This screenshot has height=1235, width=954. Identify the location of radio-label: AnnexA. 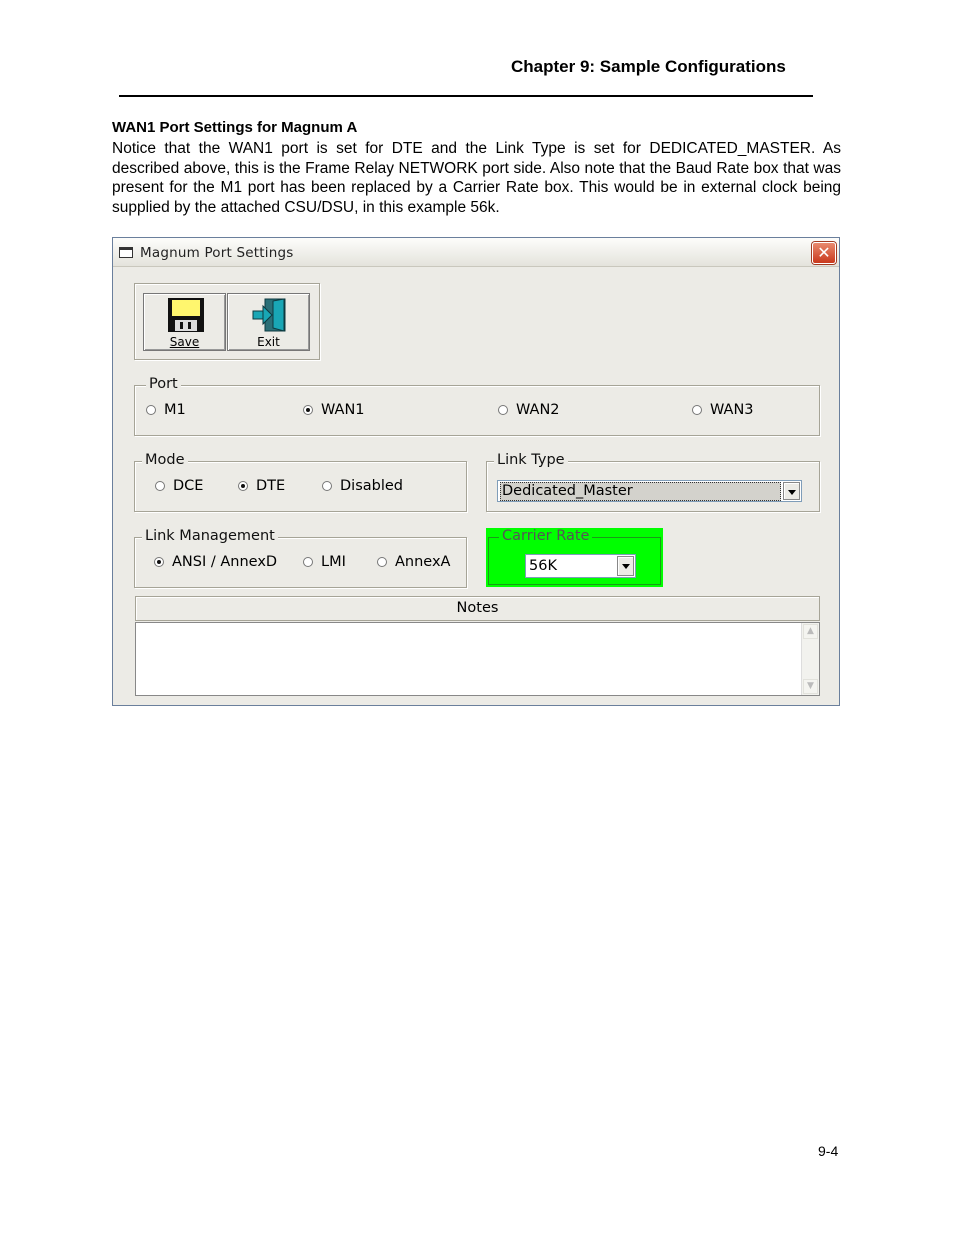
(423, 562).